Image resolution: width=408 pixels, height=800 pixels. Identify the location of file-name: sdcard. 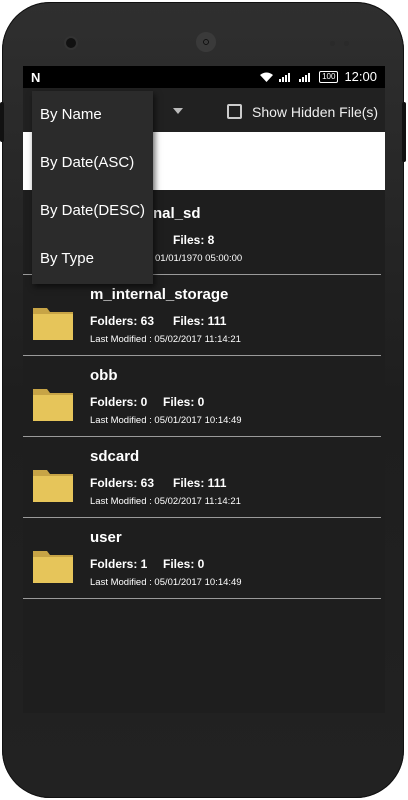
(115, 456).